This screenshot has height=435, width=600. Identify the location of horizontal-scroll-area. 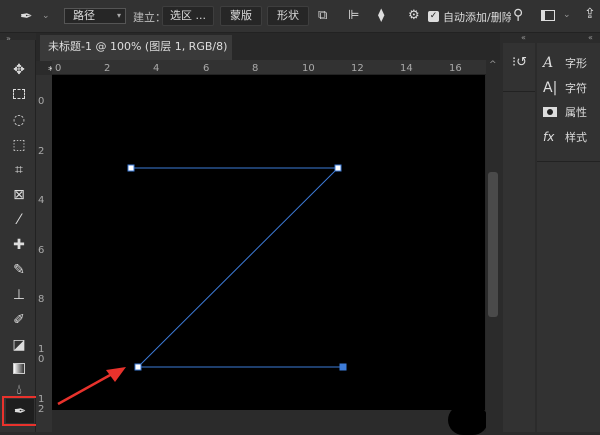
(257, 421).